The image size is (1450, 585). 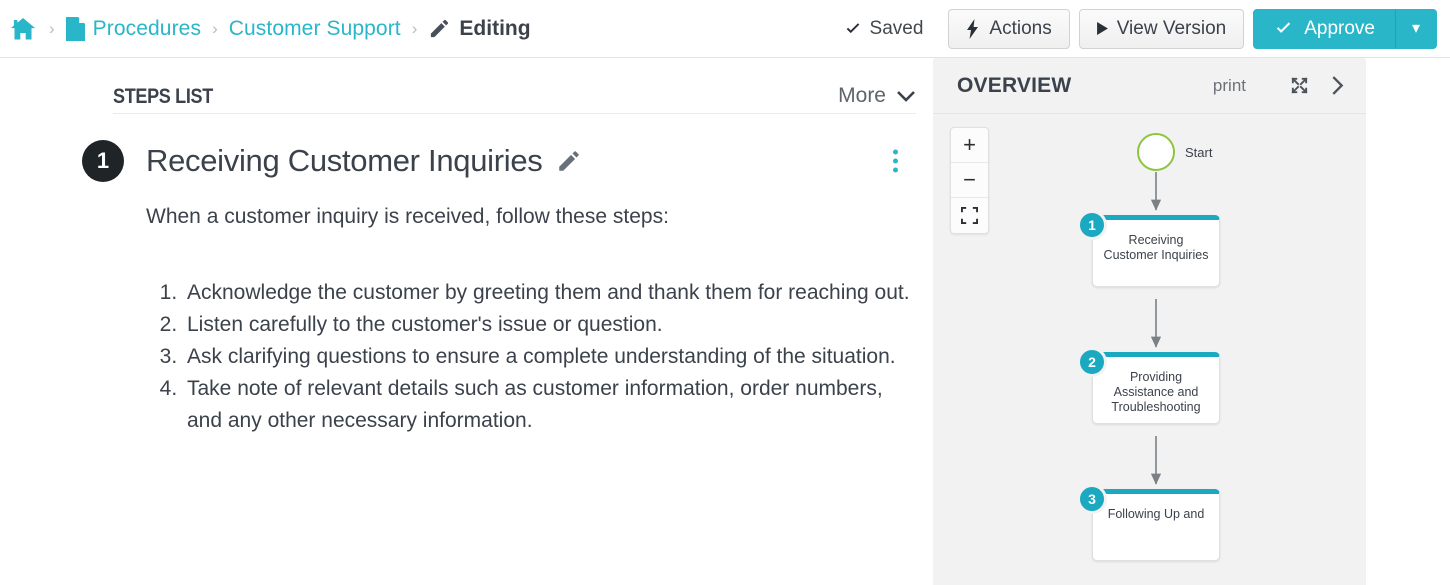 I want to click on actions-button: Actions, so click(x=1009, y=28).